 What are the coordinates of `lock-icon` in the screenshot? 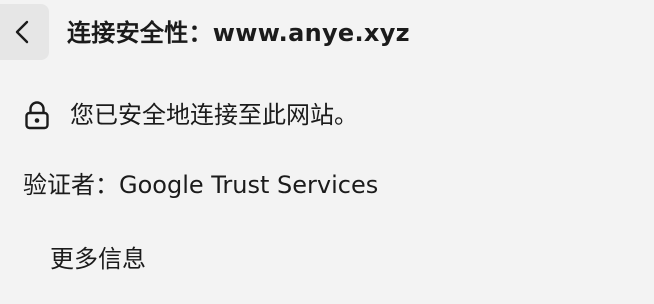 It's located at (37, 115).